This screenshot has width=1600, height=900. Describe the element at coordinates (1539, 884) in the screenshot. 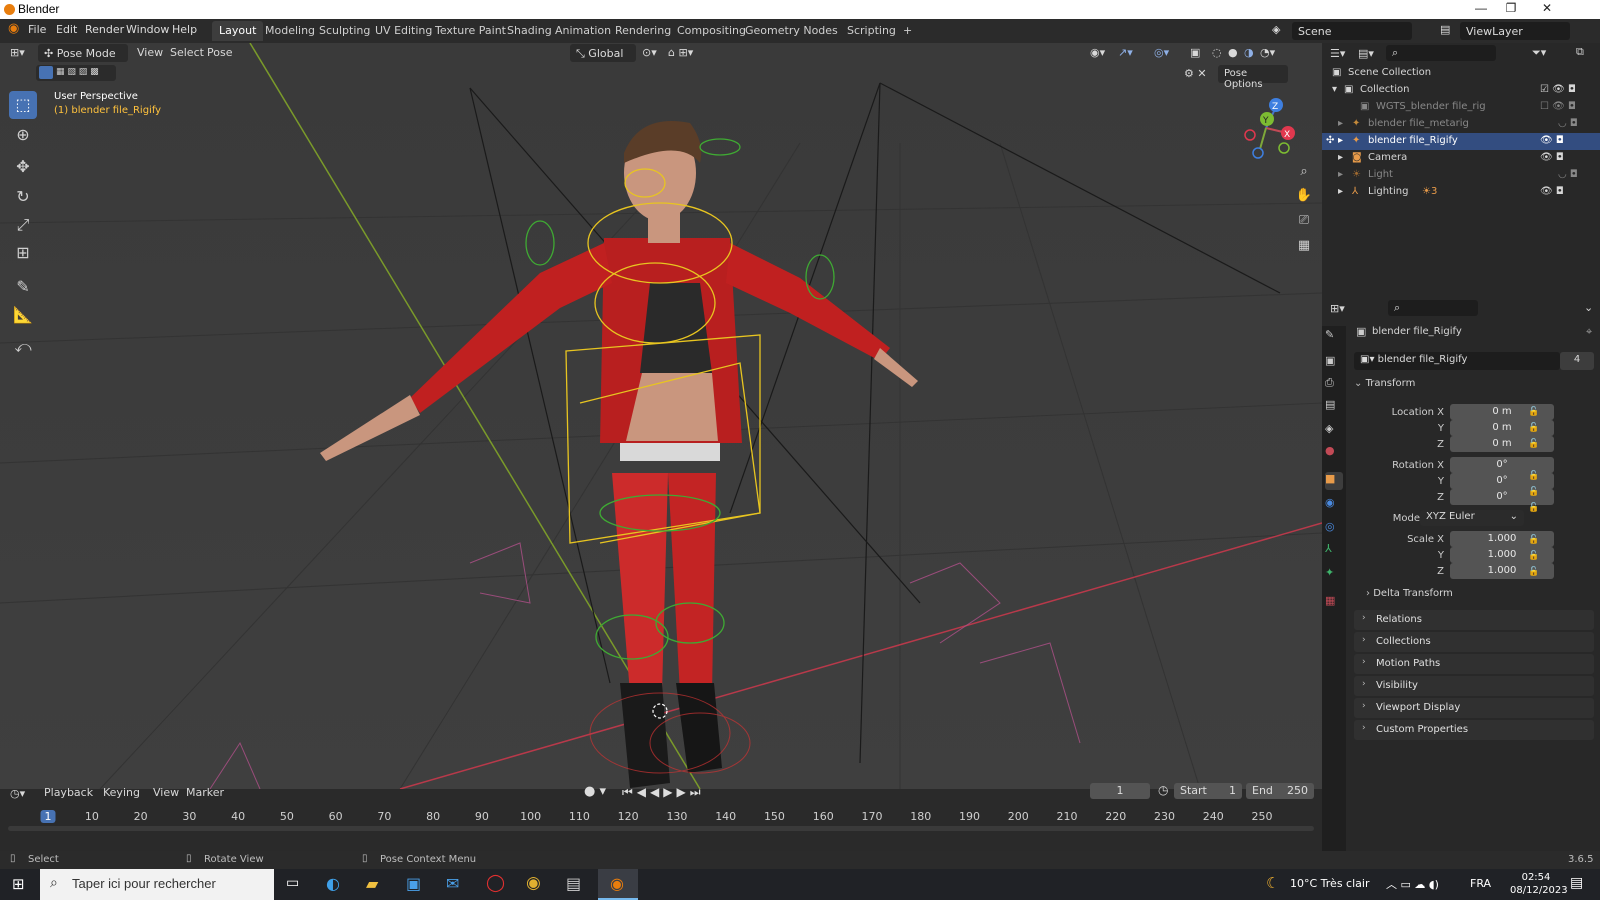

I see `clock: 02:54 08/12/2023` at that location.